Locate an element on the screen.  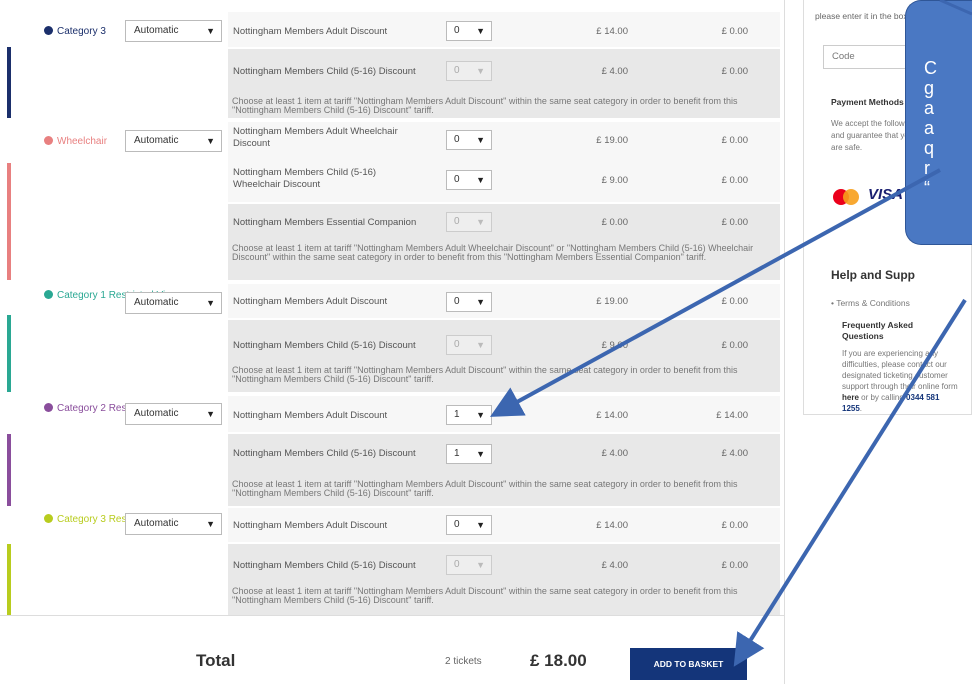
terms-conditions-link: • Terms & Conditions is located at coordinates (870, 303).